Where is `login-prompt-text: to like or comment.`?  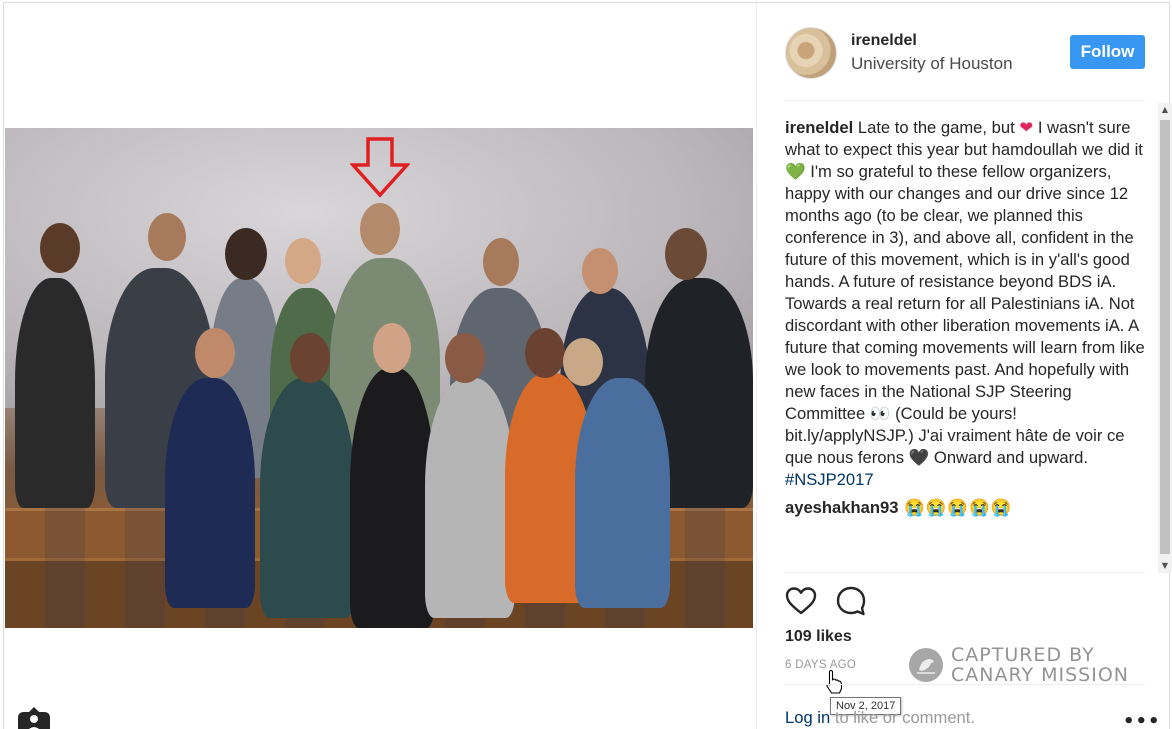 login-prompt-text: to like or comment. is located at coordinates (903, 717).